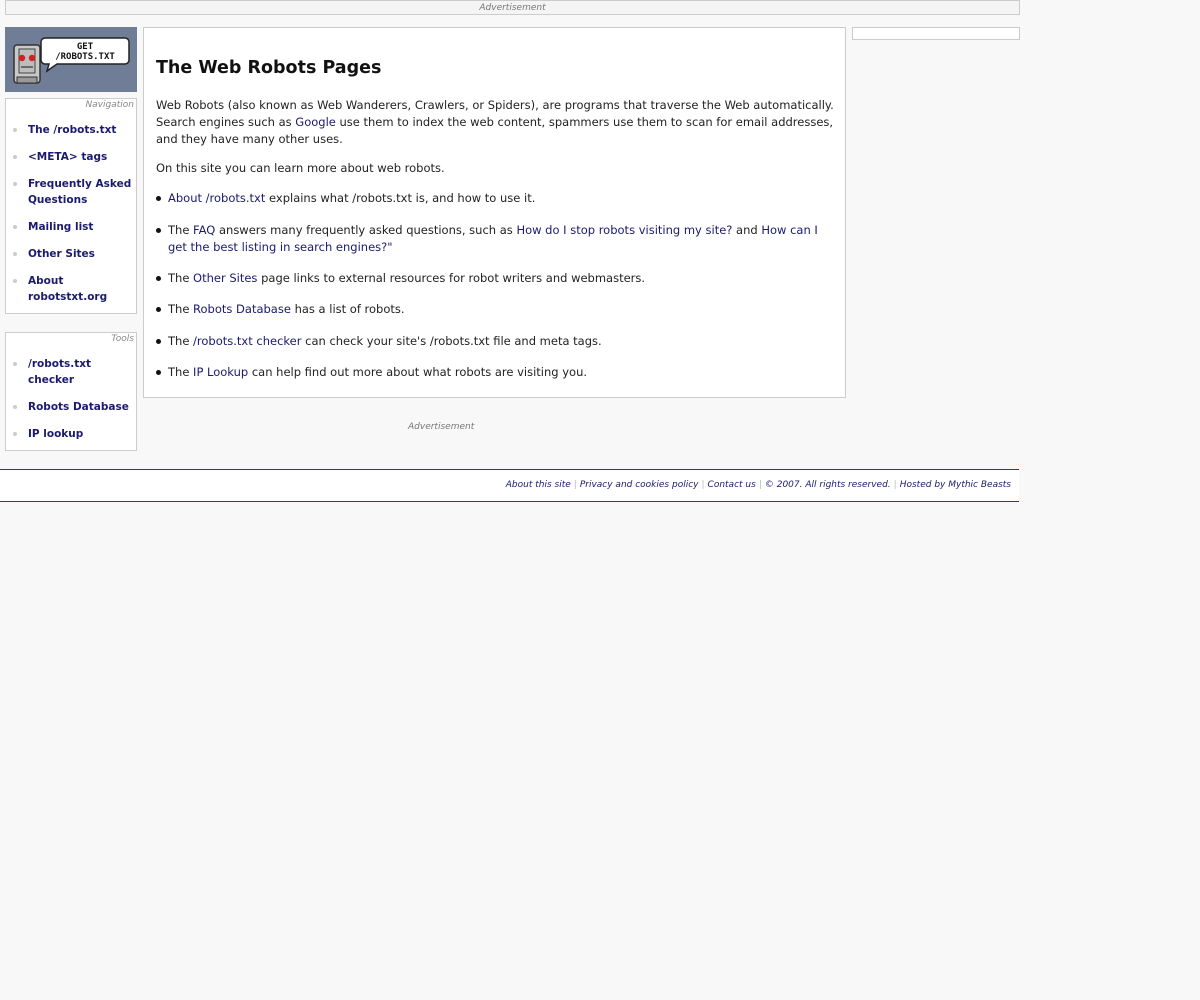 Image resolution: width=1200 pixels, height=1000 pixels. I want to click on robots-database-link: Robots Database, so click(242, 309).